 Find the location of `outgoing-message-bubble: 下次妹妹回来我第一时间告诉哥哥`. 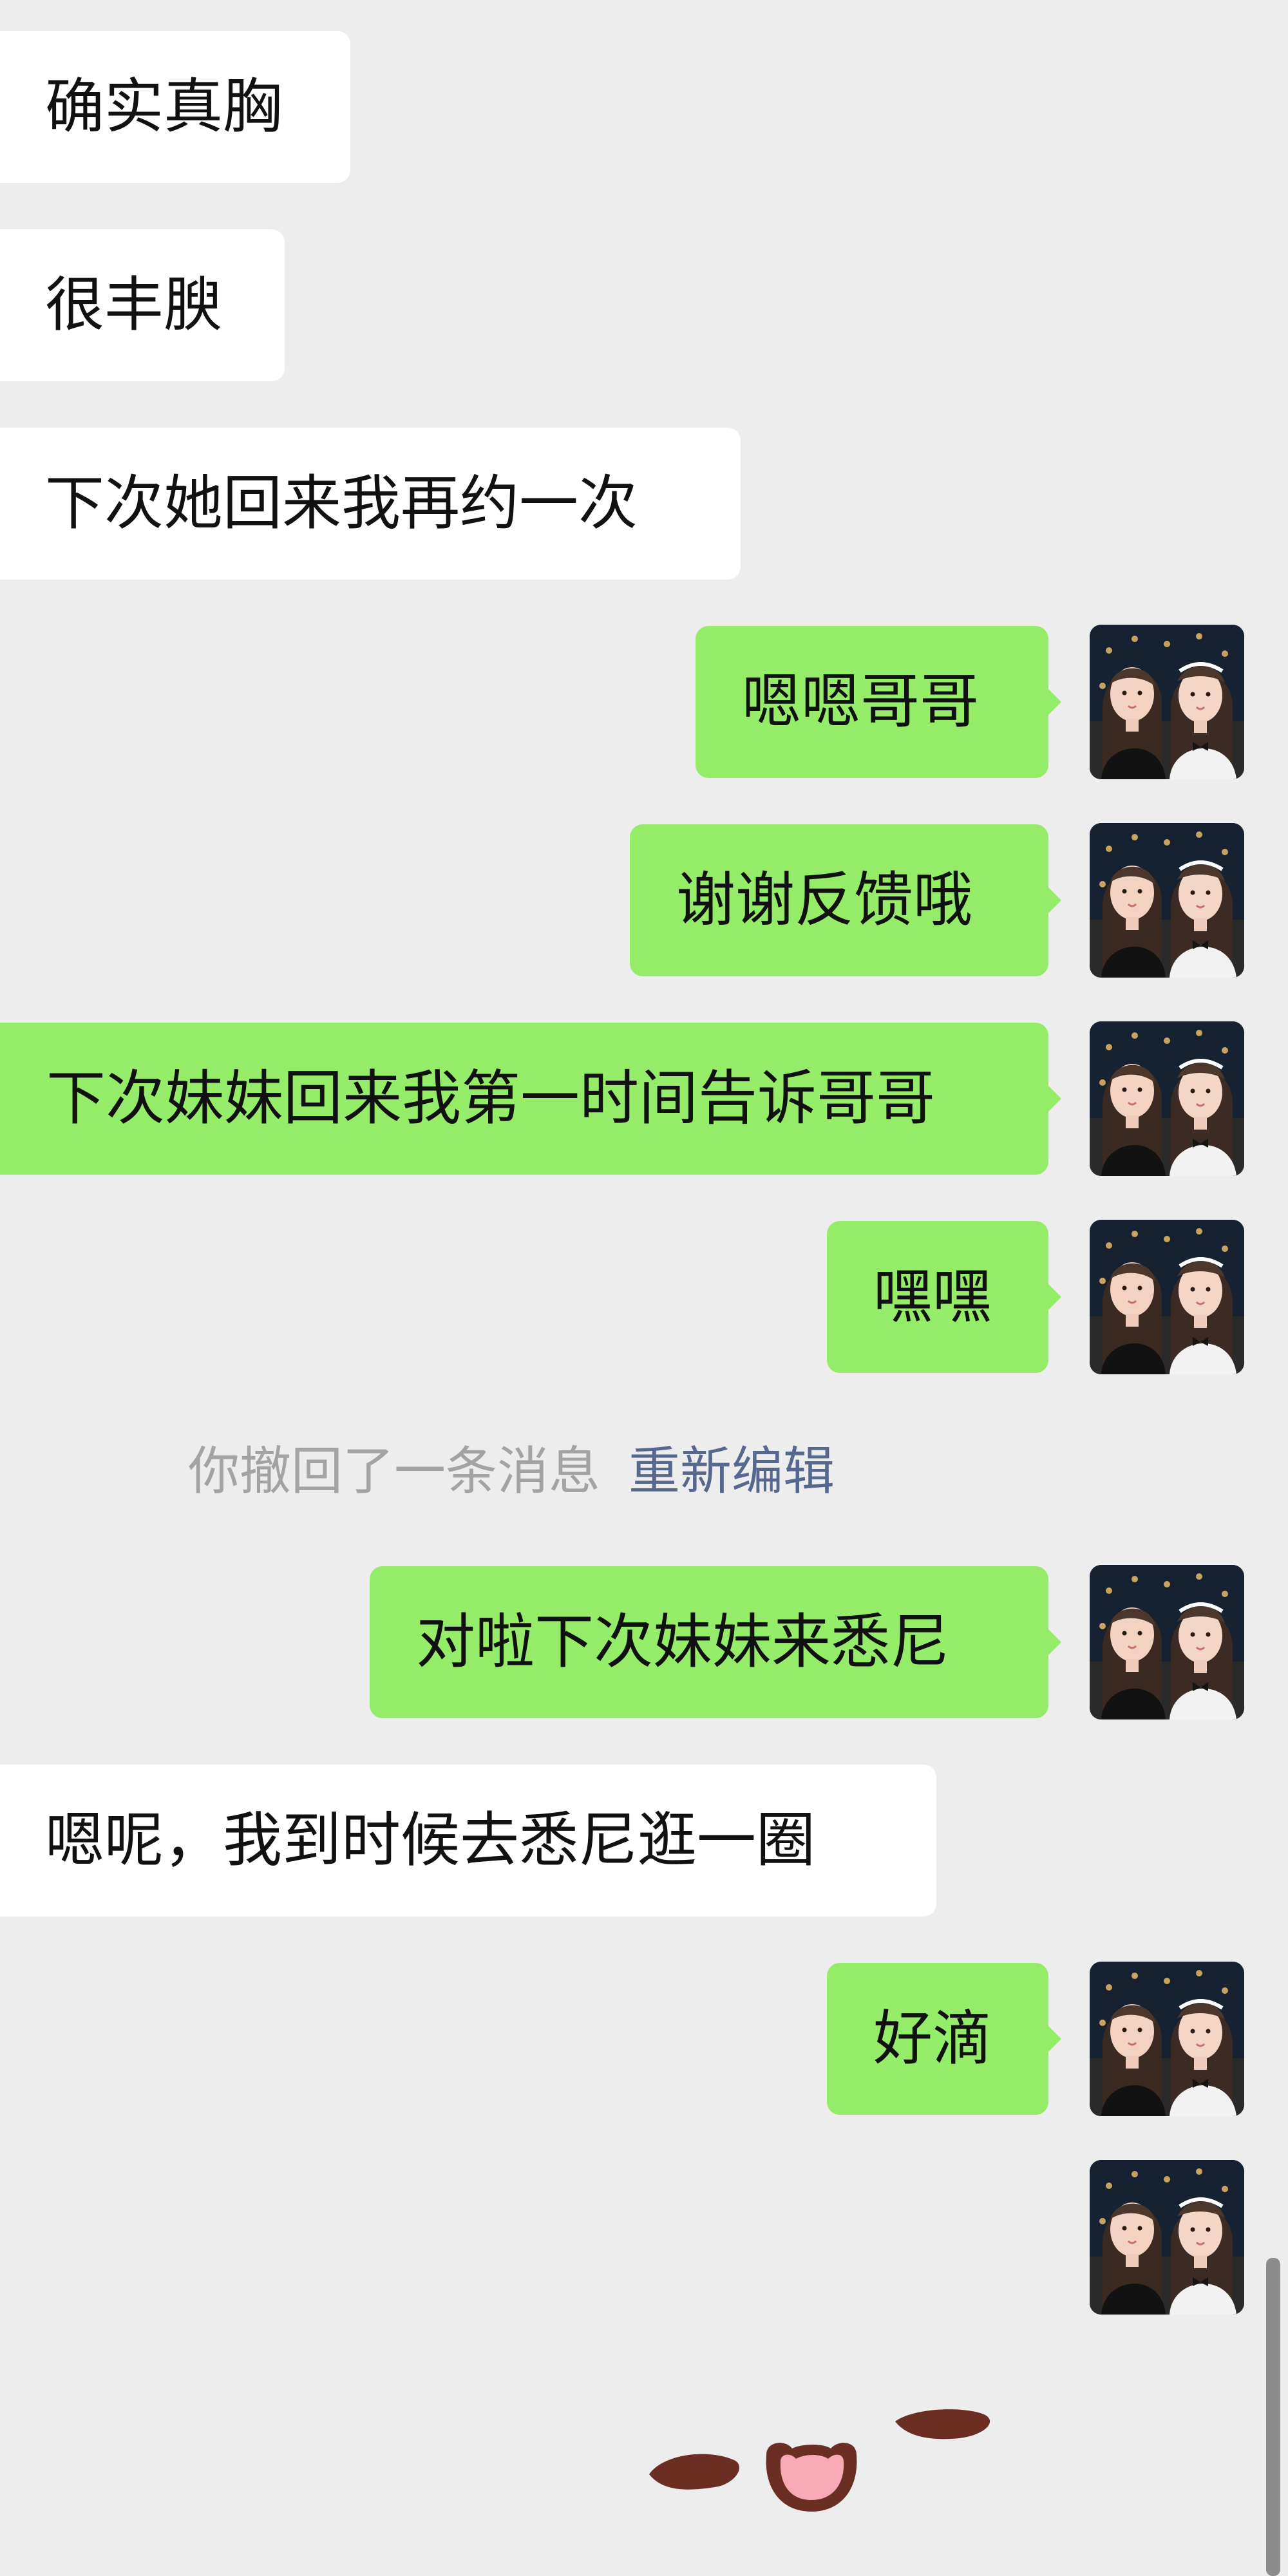

outgoing-message-bubble: 下次妹妹回来我第一时间告诉哥哥 is located at coordinates (530, 1099).